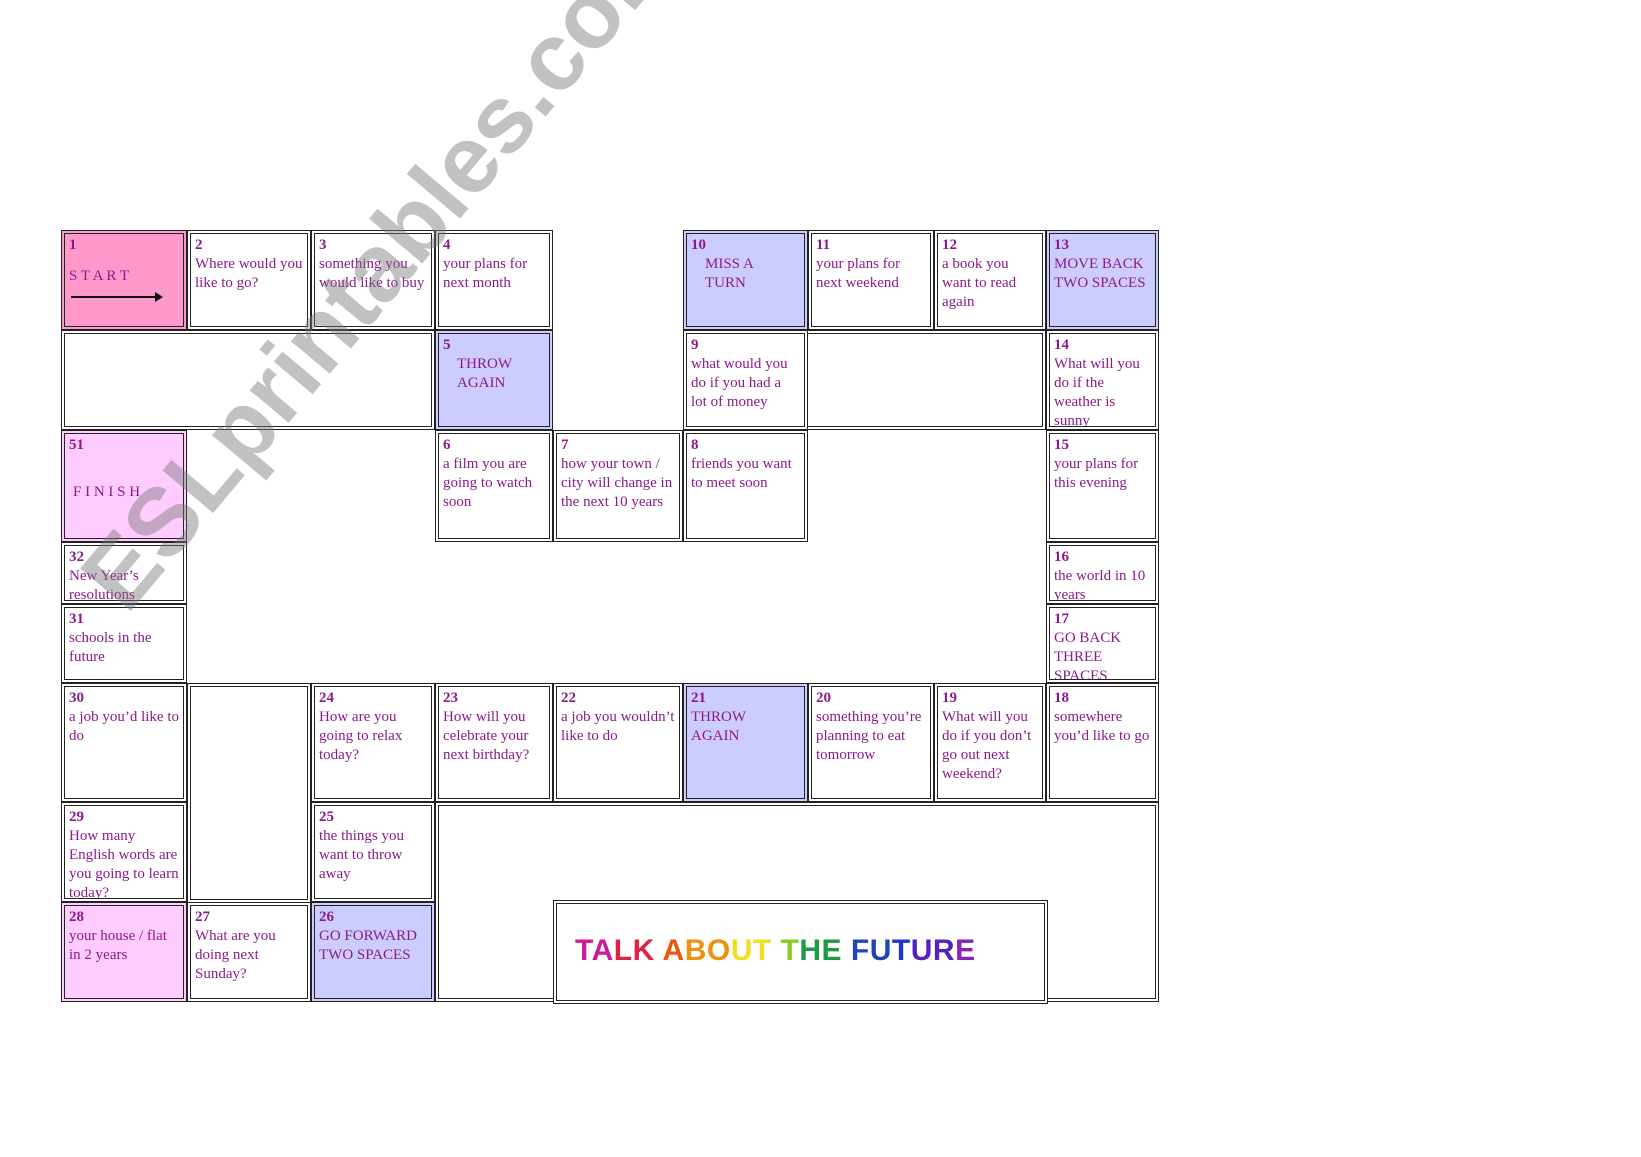  Describe the element at coordinates (450, 698) in the screenshot. I see `square-number: 23` at that location.